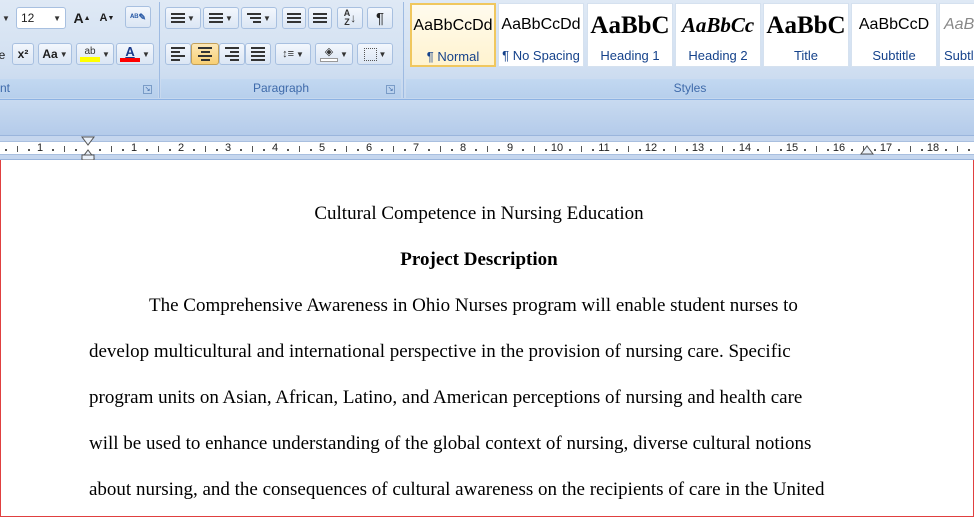  I want to click on multilevel-list-button: ▼, so click(259, 18).